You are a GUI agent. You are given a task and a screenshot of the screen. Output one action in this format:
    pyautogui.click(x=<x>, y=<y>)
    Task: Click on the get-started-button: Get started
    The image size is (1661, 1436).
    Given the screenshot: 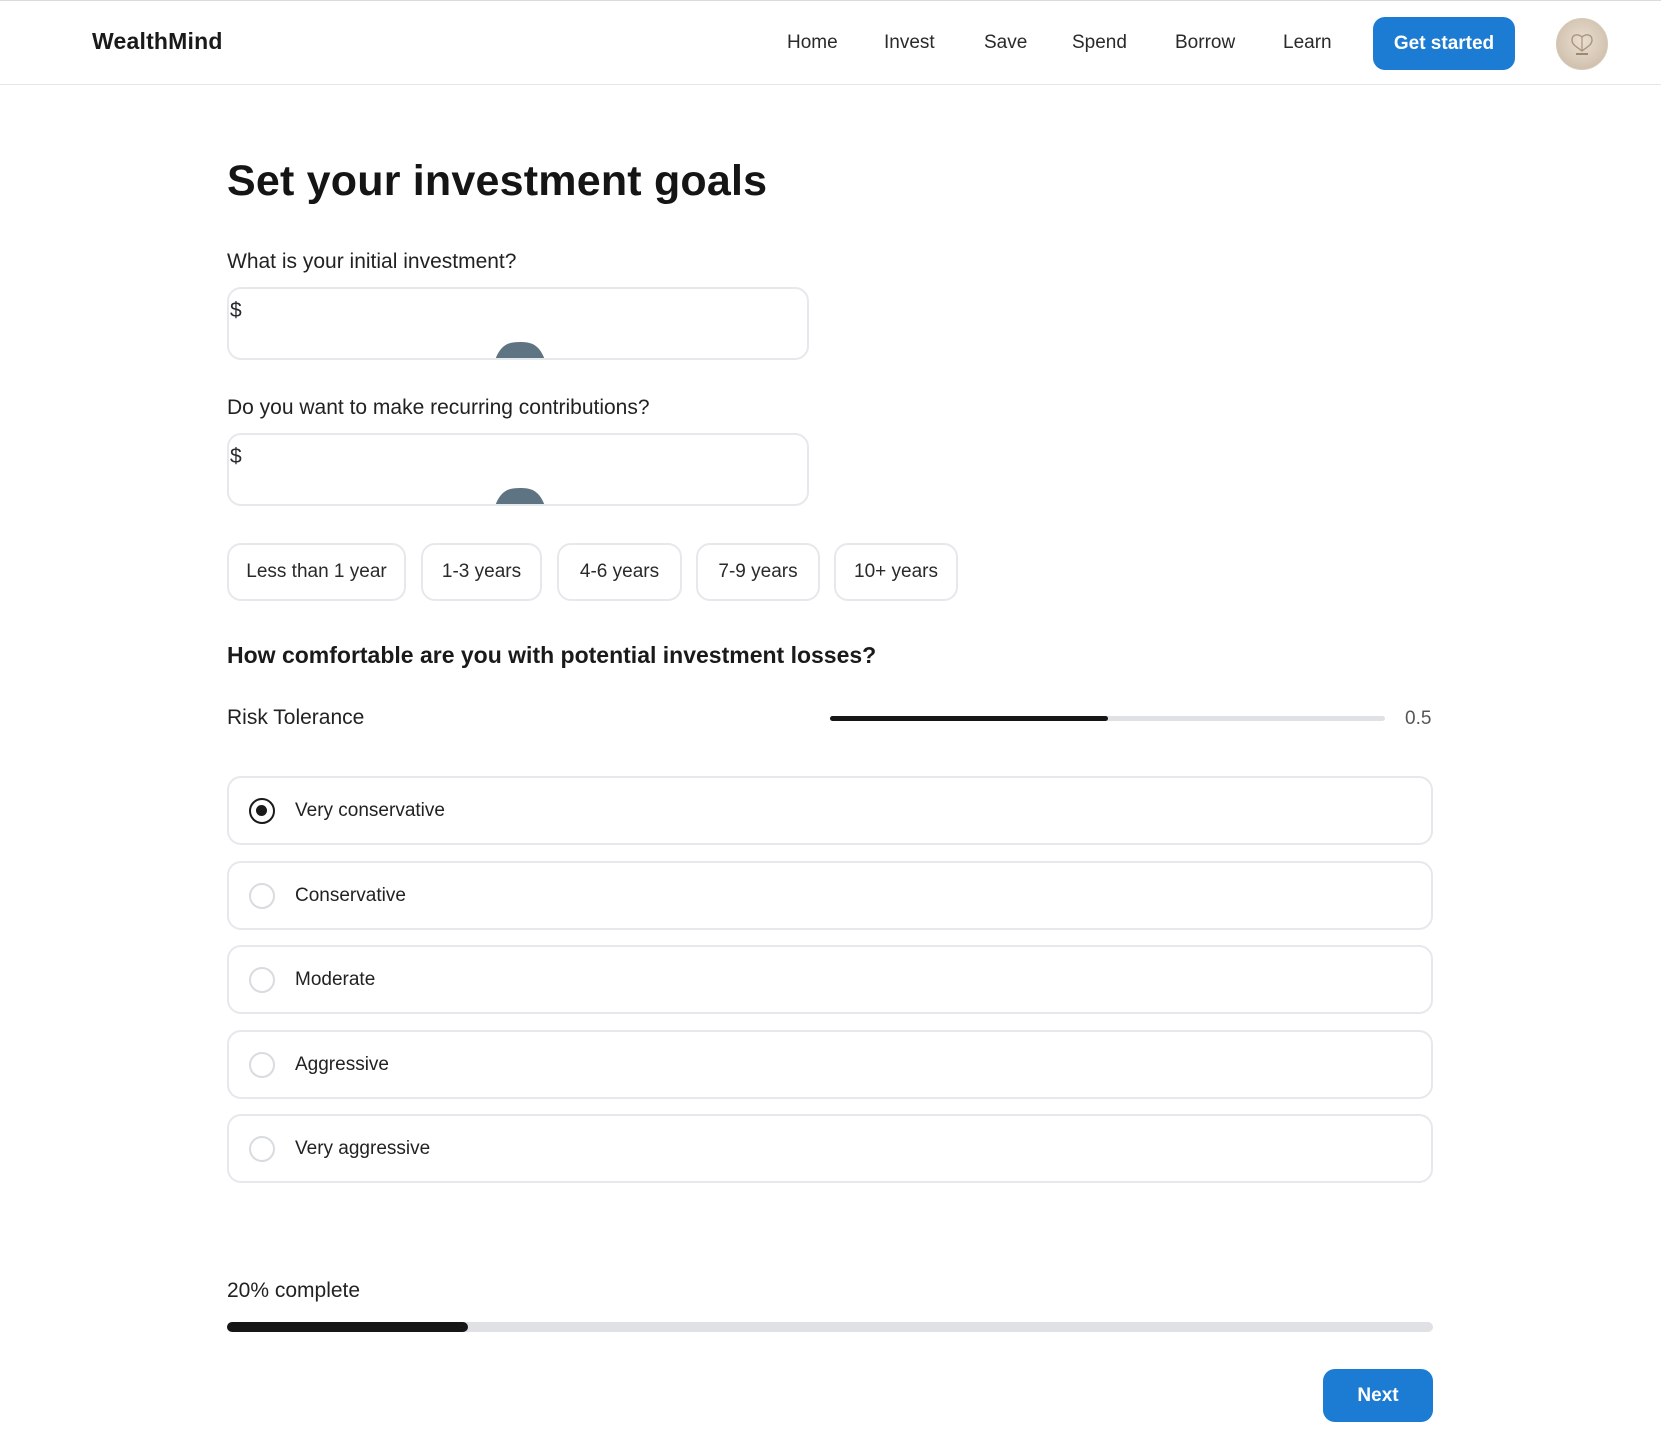 What is the action you would take?
    pyautogui.click(x=1444, y=43)
    